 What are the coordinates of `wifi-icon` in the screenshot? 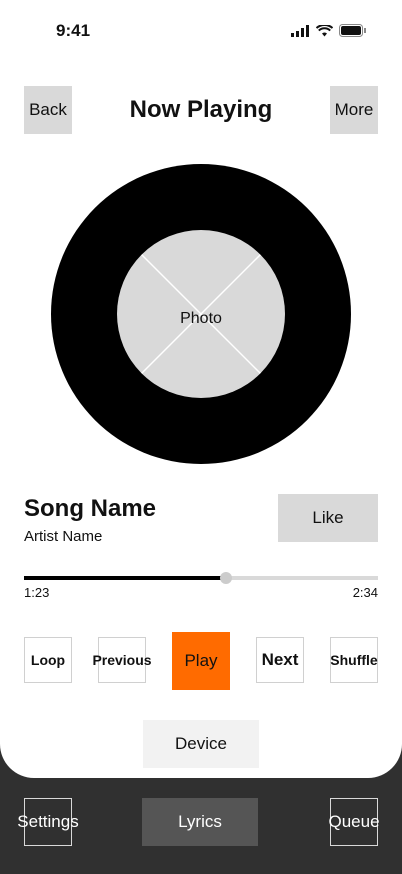 It's located at (324, 30).